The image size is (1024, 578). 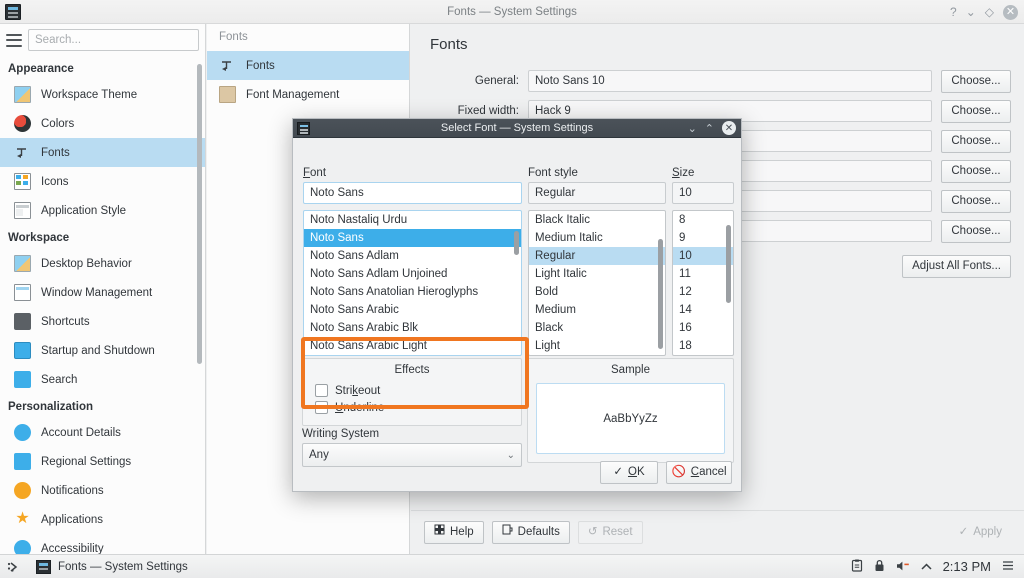 What do you see at coordinates (709, 128) in the screenshot?
I see `dialog-maximize-button: ⌃` at bounding box center [709, 128].